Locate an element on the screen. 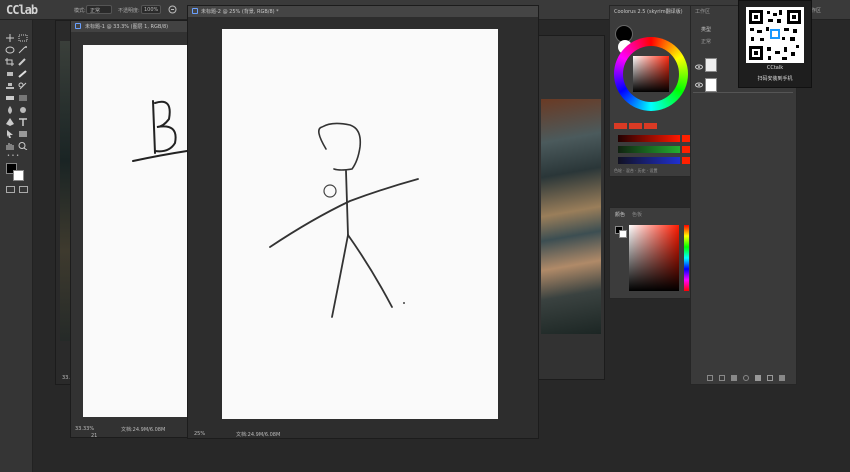  adjustment-layer-icon is located at coordinates (746, 378).